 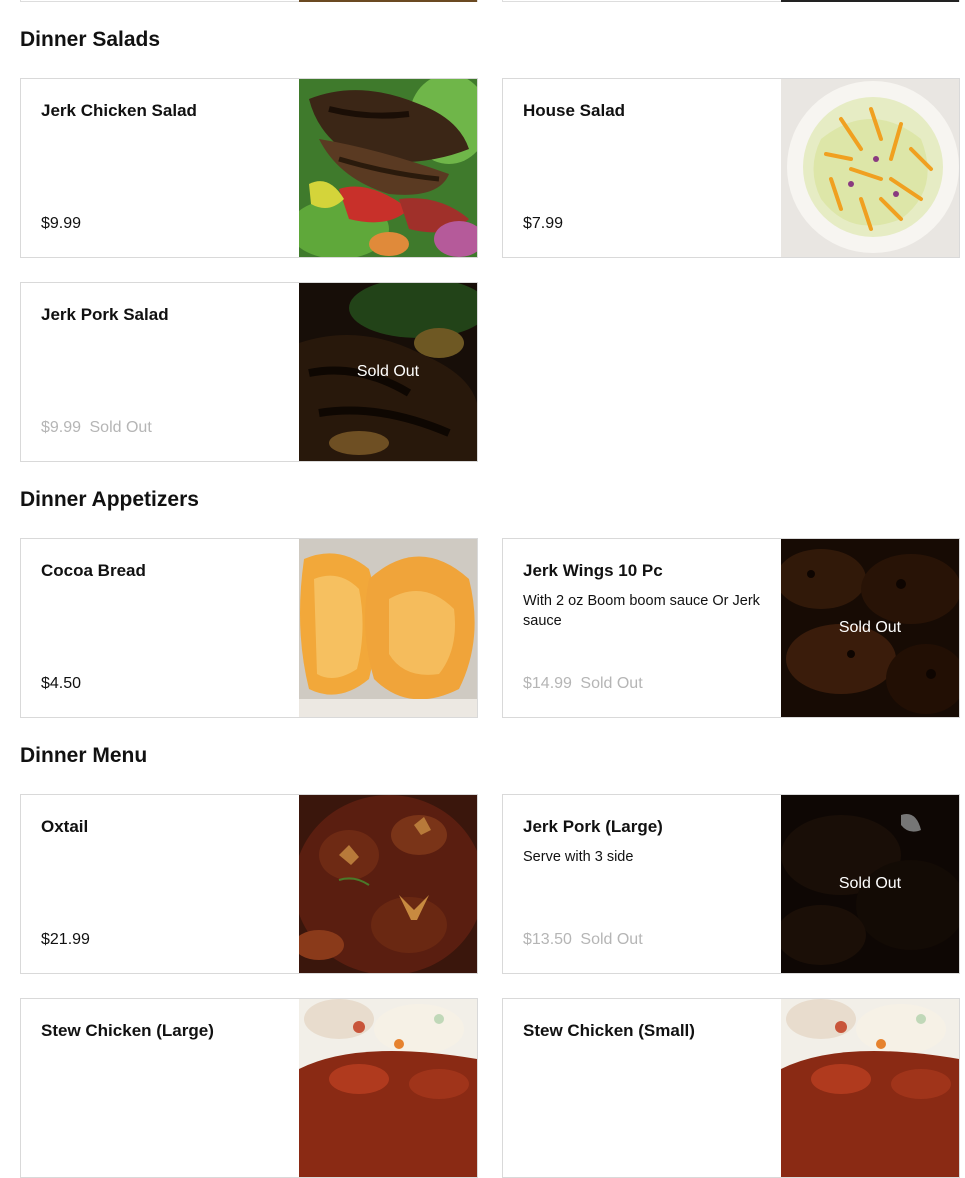 I want to click on previous-section-card-edges, so click(x=482, y=1).